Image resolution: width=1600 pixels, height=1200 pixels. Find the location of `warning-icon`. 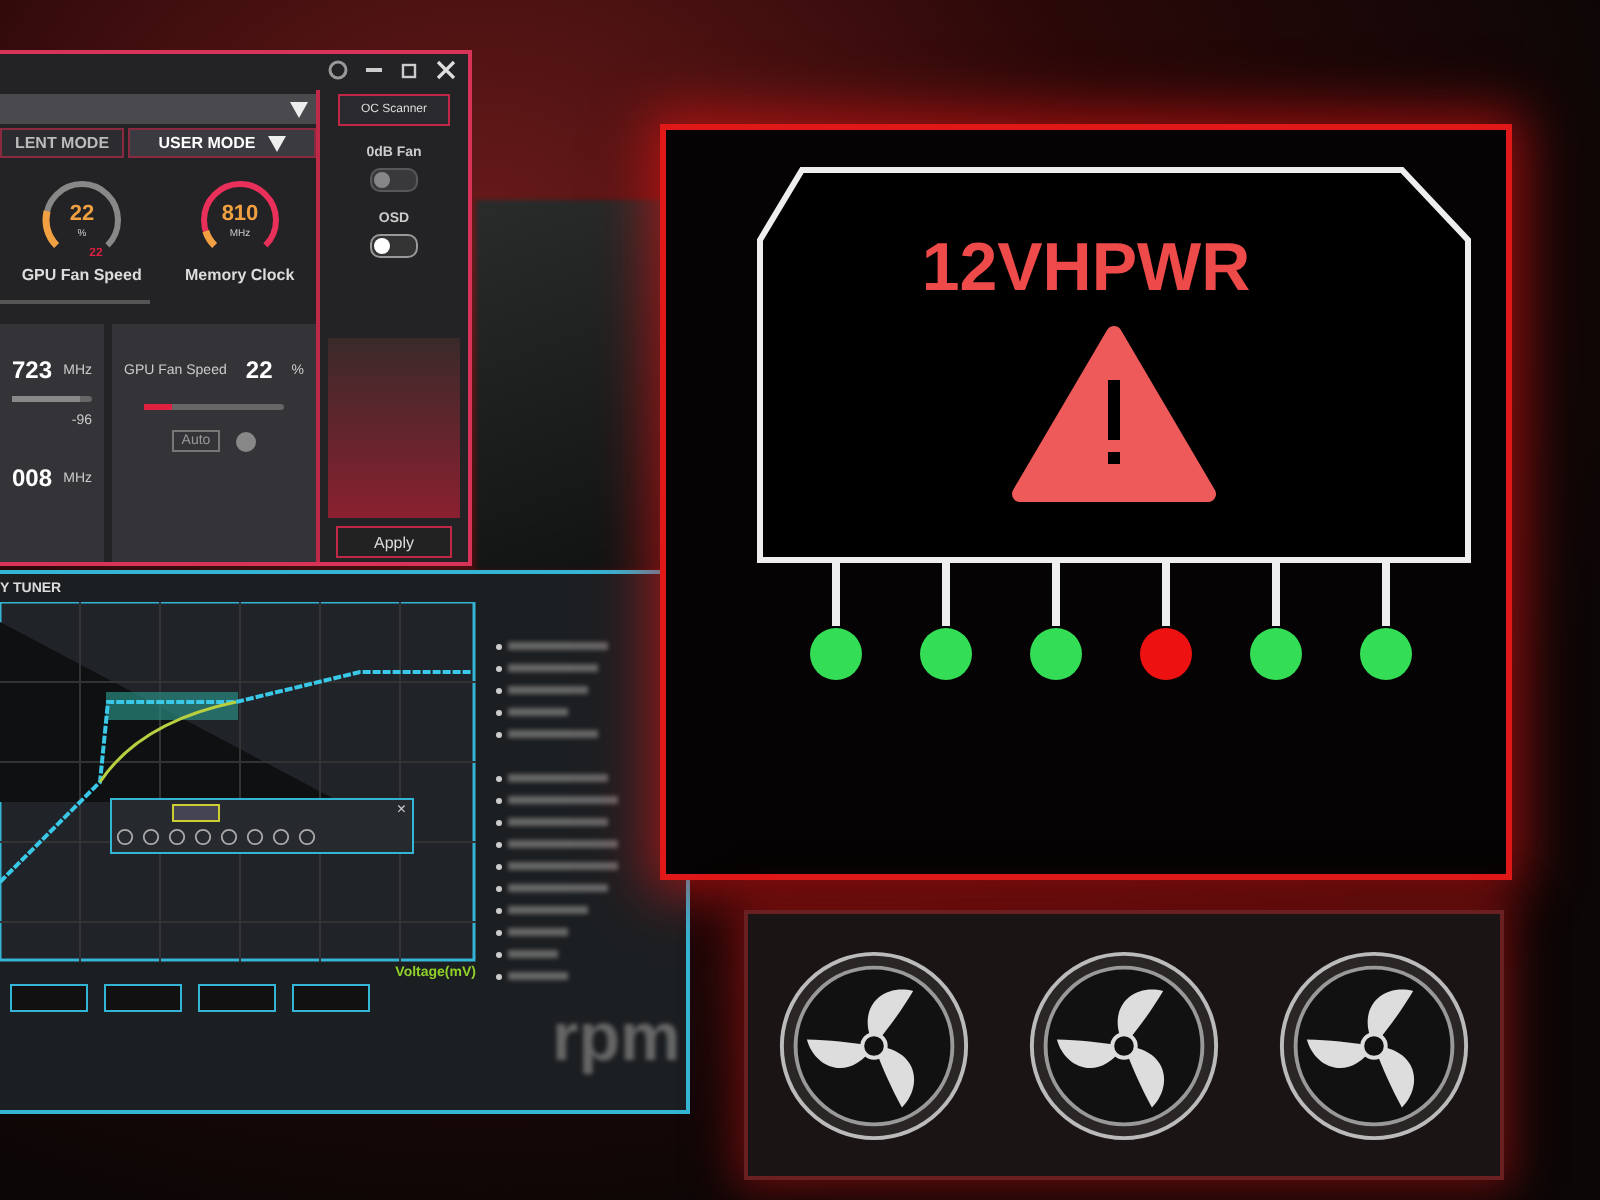

warning-icon is located at coordinates (1114, 414).